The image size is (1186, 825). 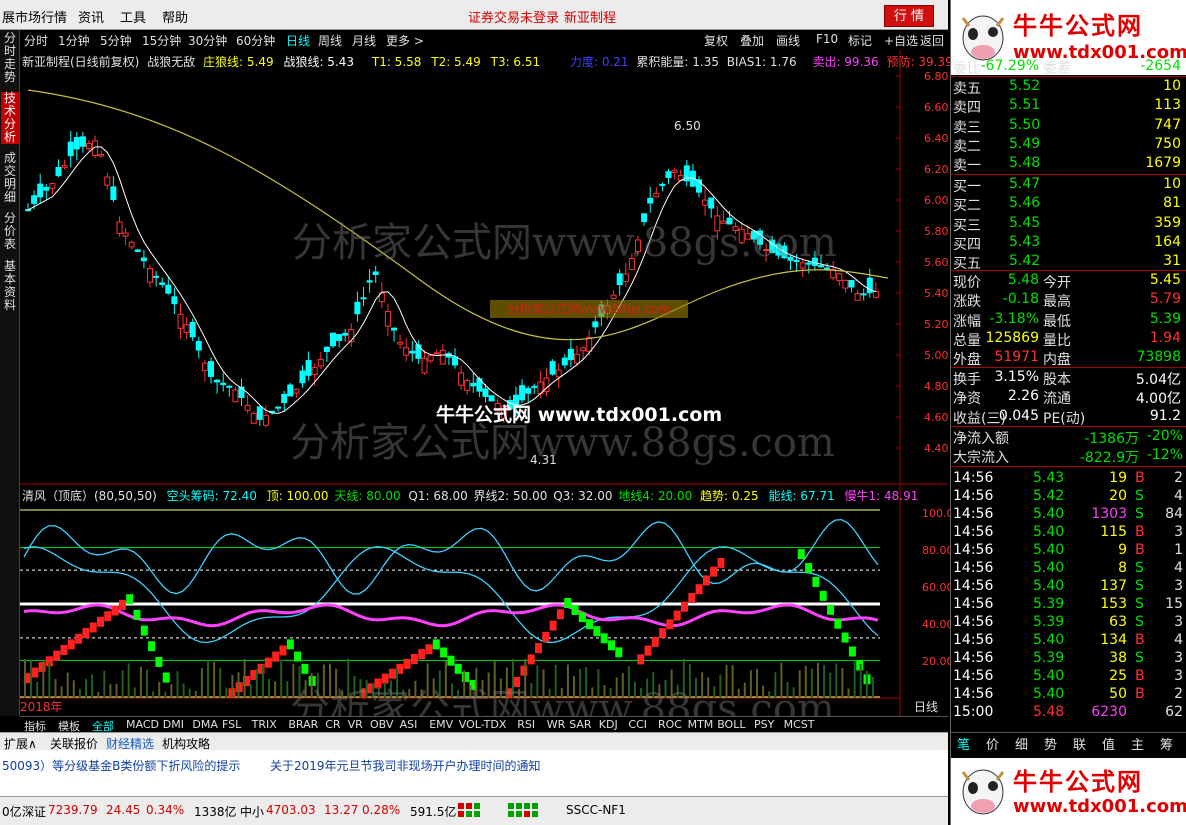 What do you see at coordinates (1049, 712) in the screenshot?
I see `tick-price: 5.48` at bounding box center [1049, 712].